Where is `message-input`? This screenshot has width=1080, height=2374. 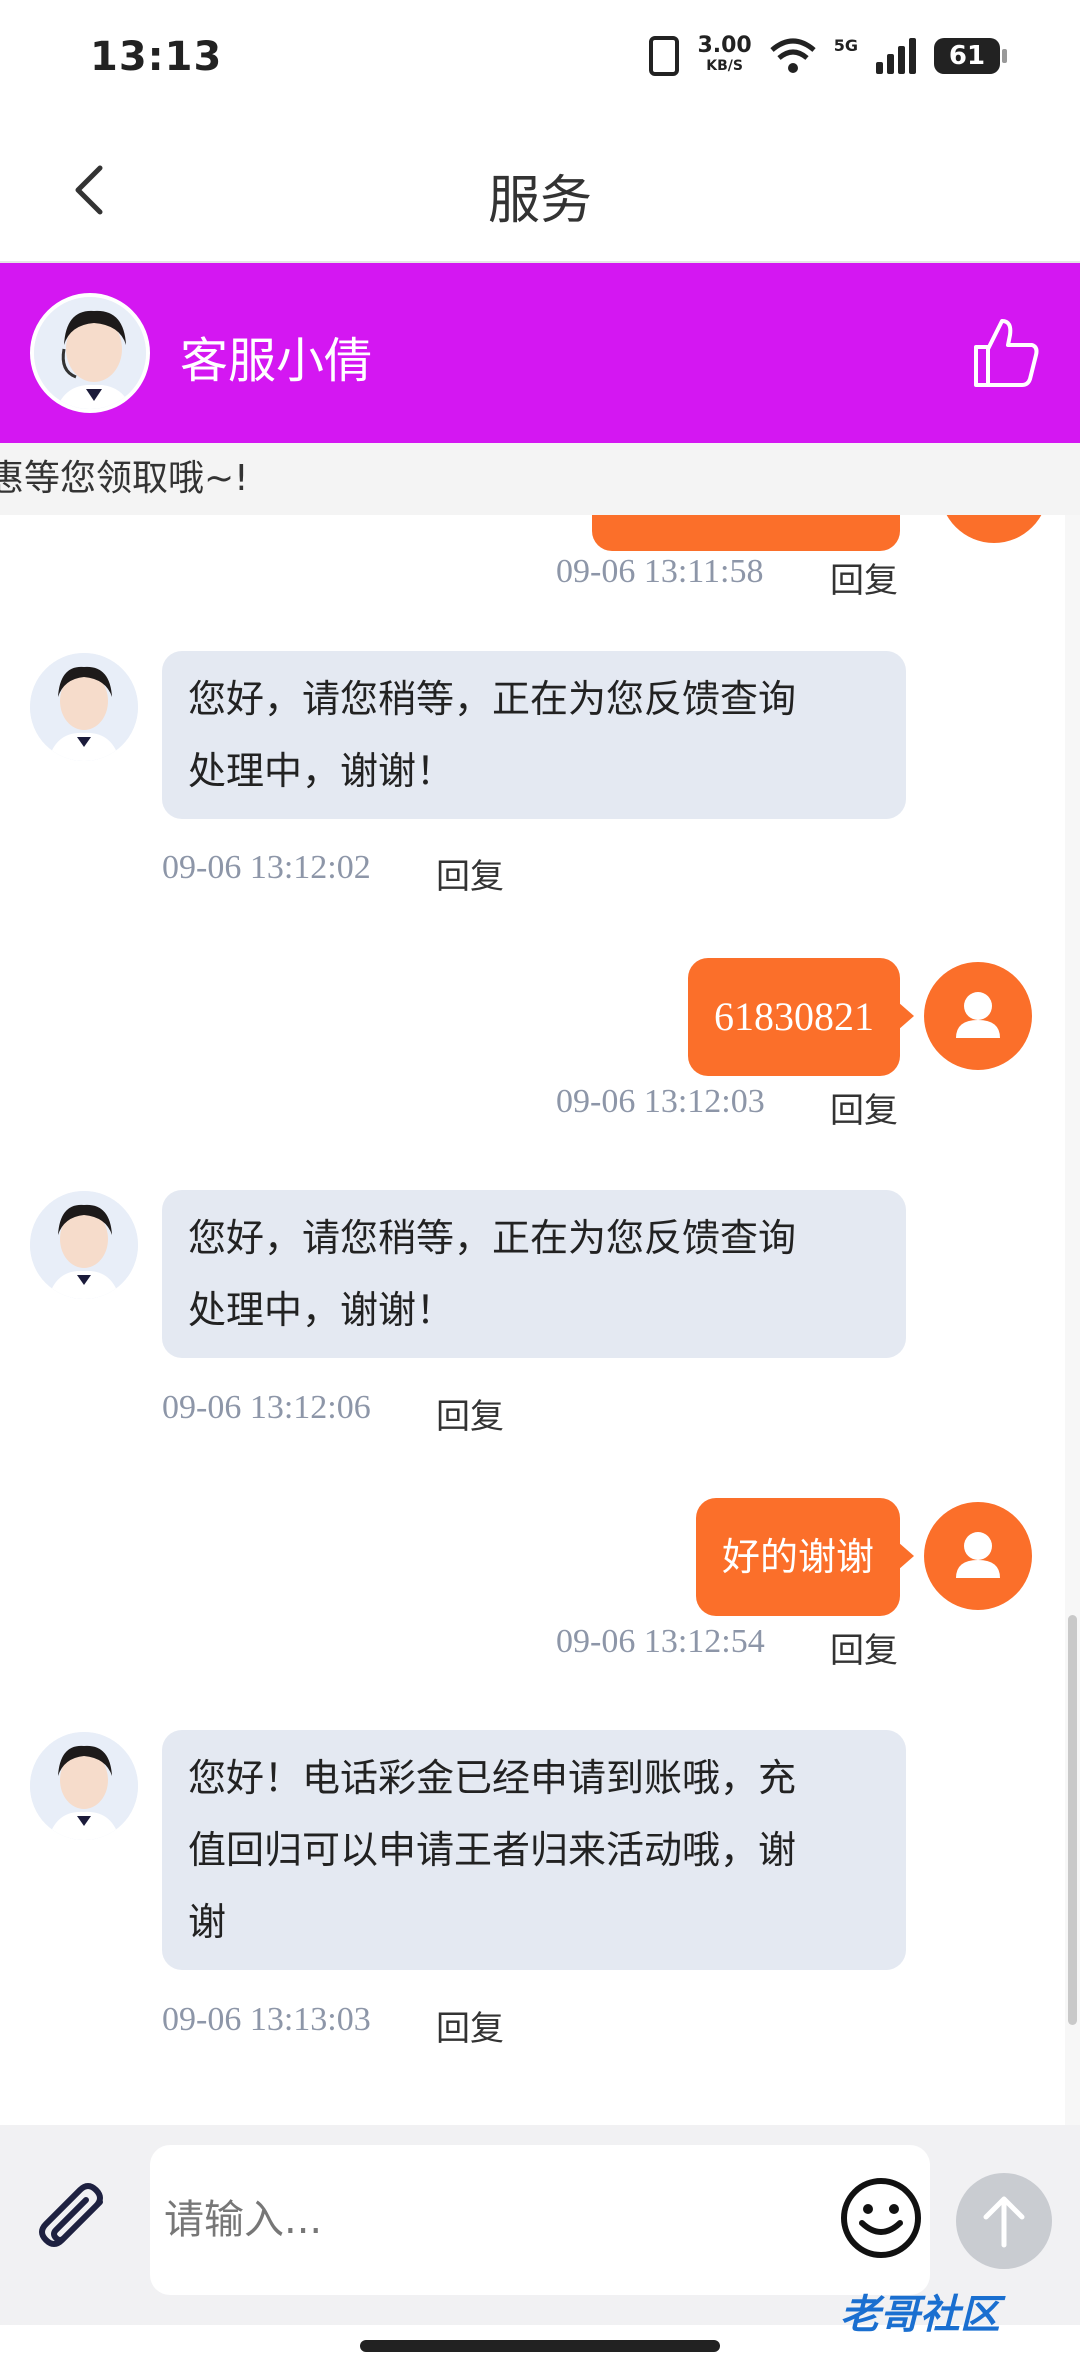 message-input is located at coordinates (489, 2220).